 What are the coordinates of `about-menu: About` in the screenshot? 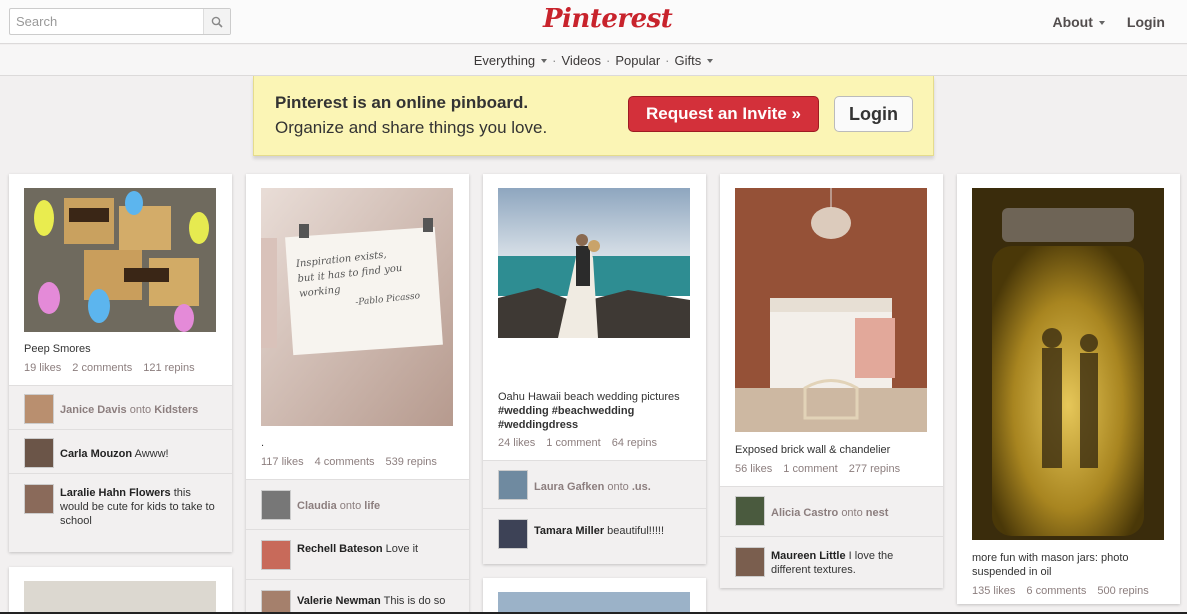 It's located at (1078, 22).